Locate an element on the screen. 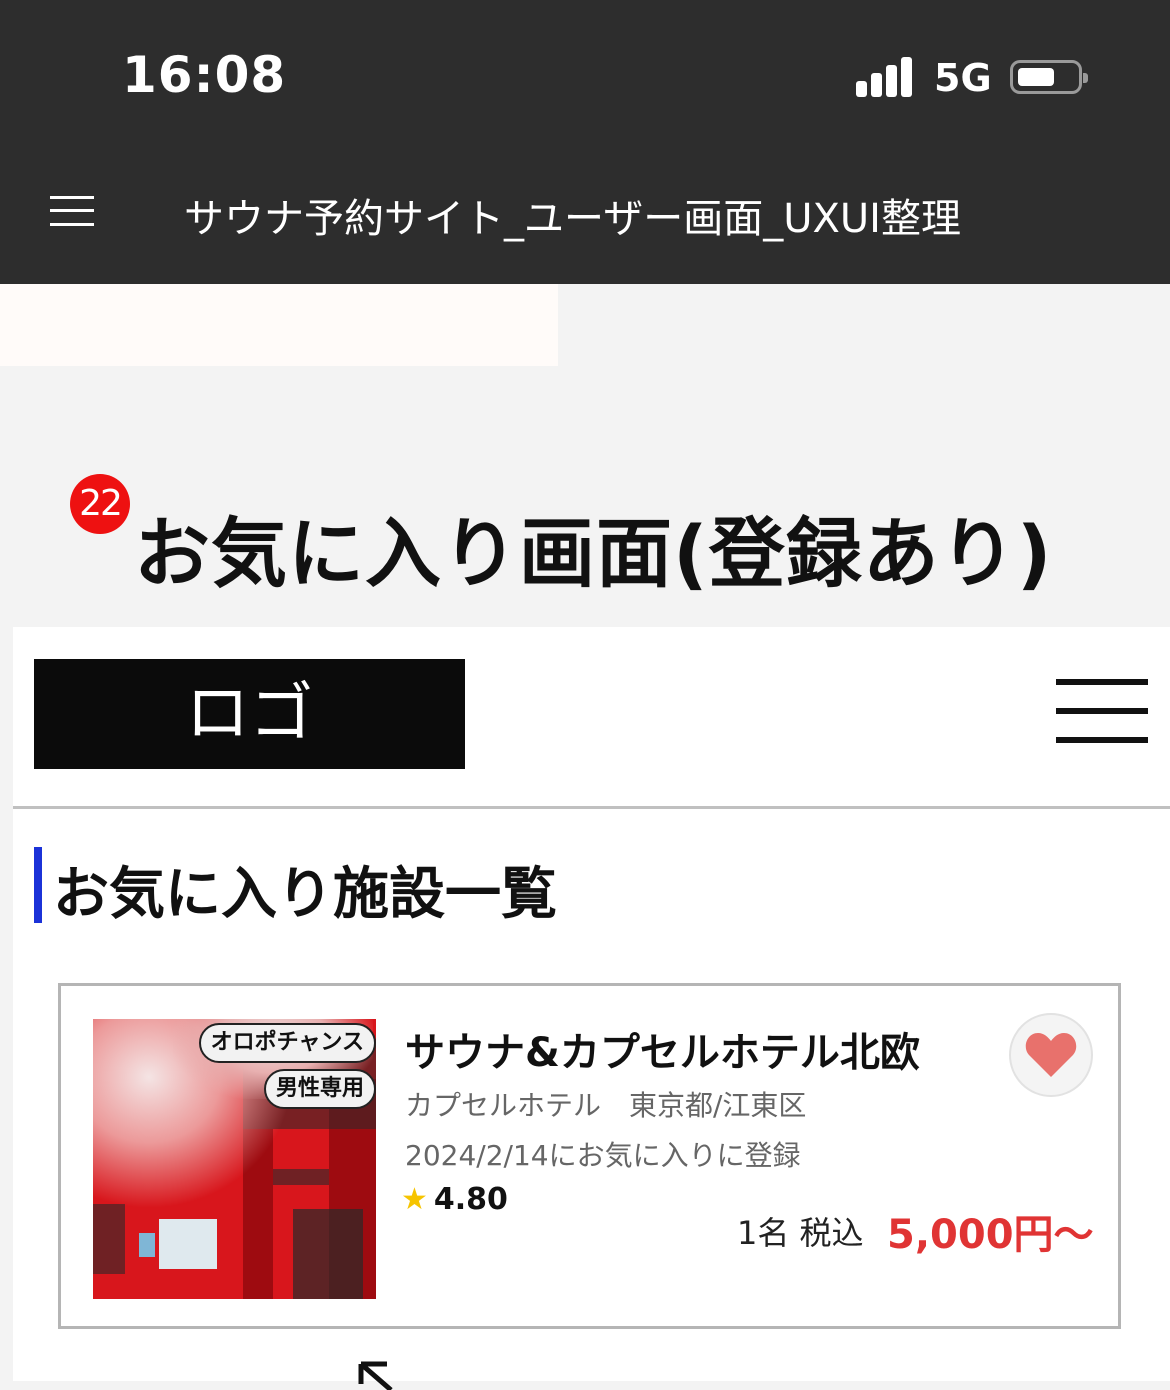 The width and height of the screenshot is (1170, 1390). tag-men-only: 男性専用 is located at coordinates (319, 1089).